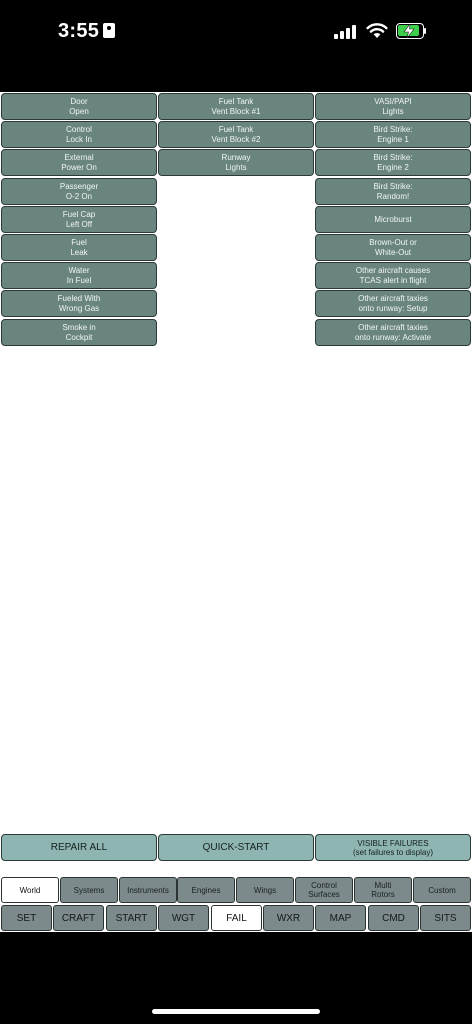  I want to click on status-time: 3:55, so click(87, 31).